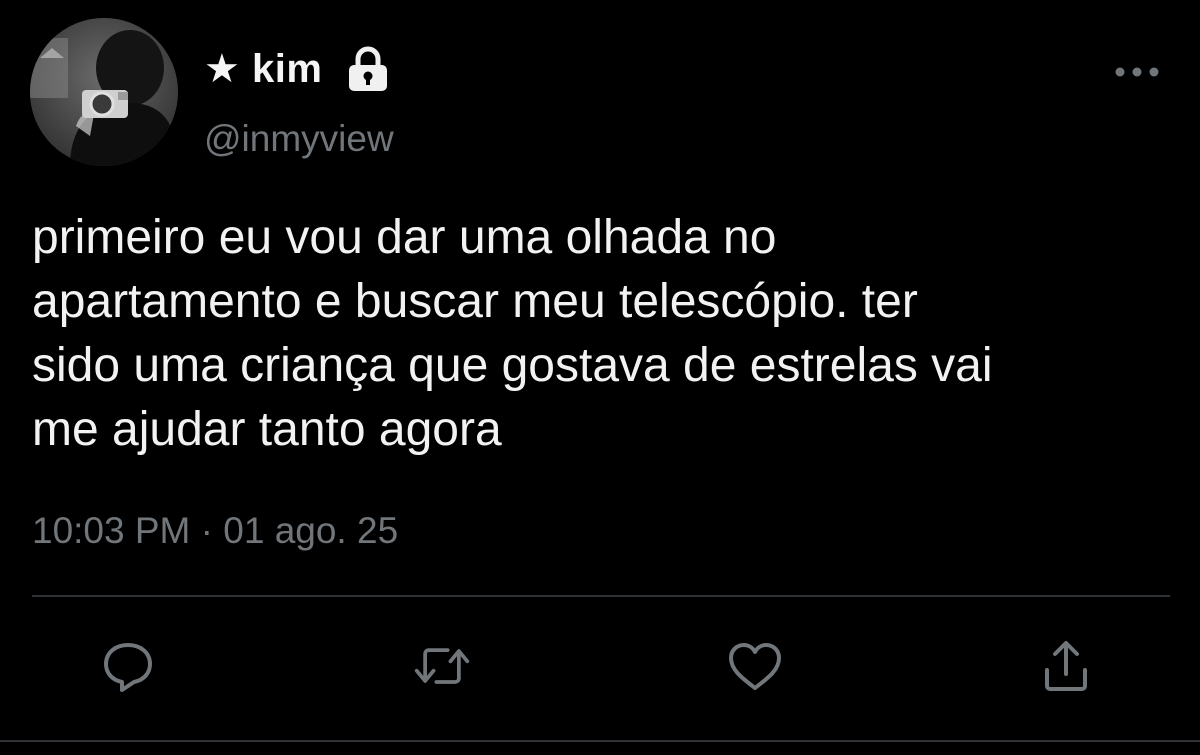 Image resolution: width=1200 pixels, height=755 pixels. What do you see at coordinates (263, 69) in the screenshot?
I see `display-name: ★ kim` at bounding box center [263, 69].